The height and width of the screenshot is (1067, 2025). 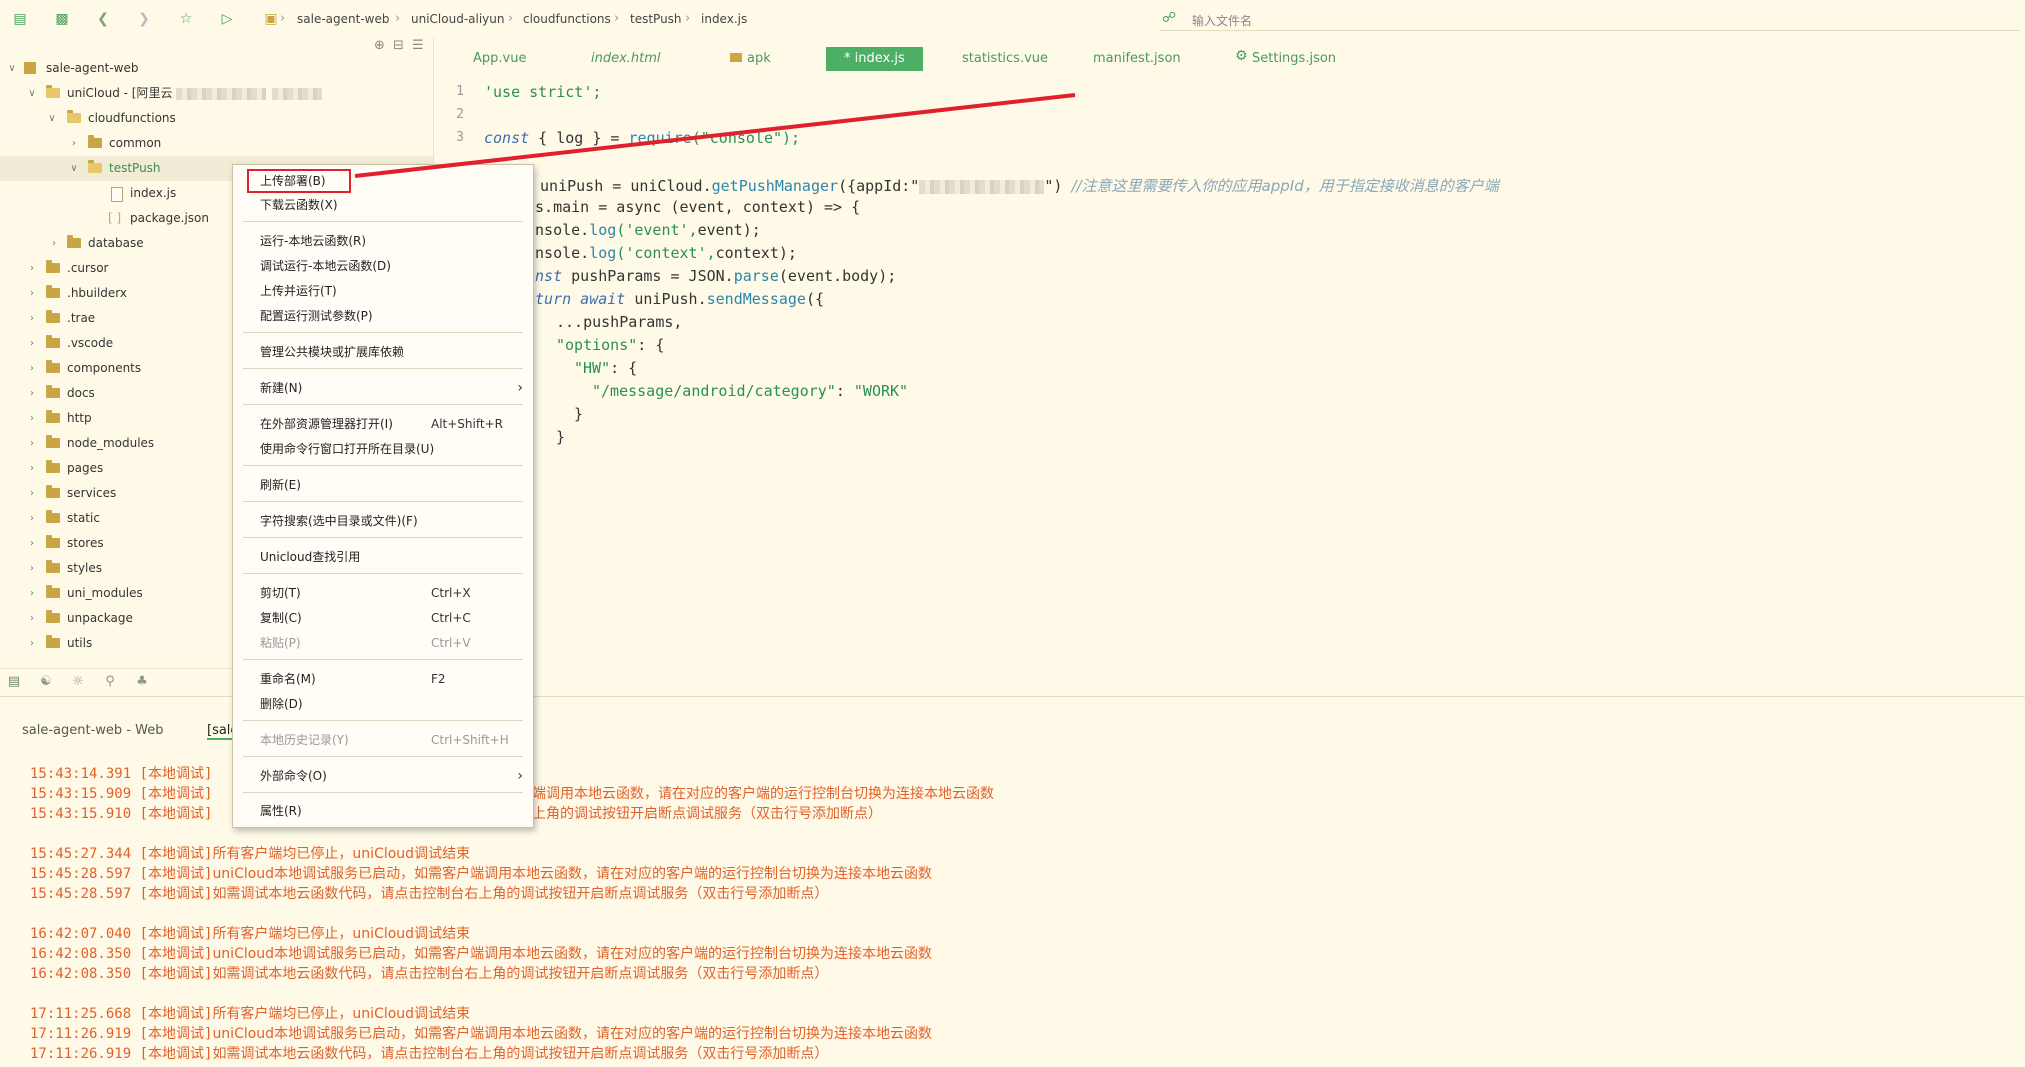 What do you see at coordinates (1169, 18) in the screenshot?
I see `search-file-icon: ☍` at bounding box center [1169, 18].